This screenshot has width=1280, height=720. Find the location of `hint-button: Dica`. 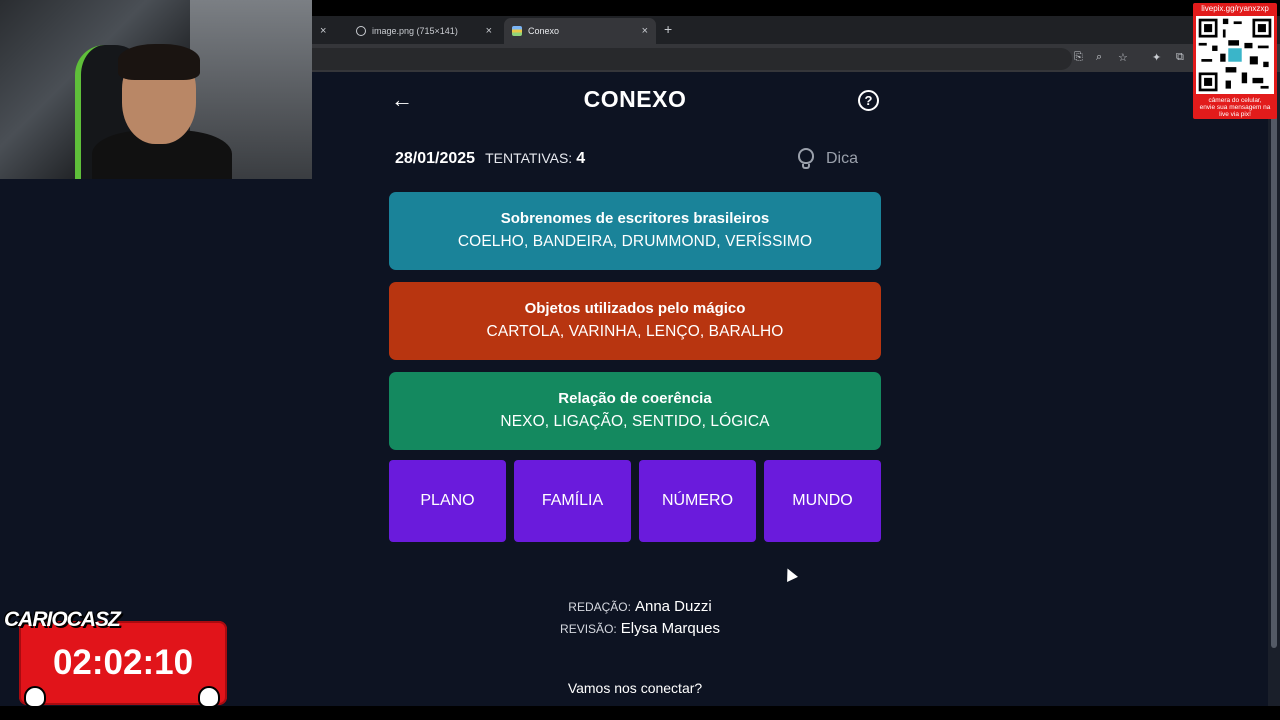

hint-button: Dica is located at coordinates (827, 159).